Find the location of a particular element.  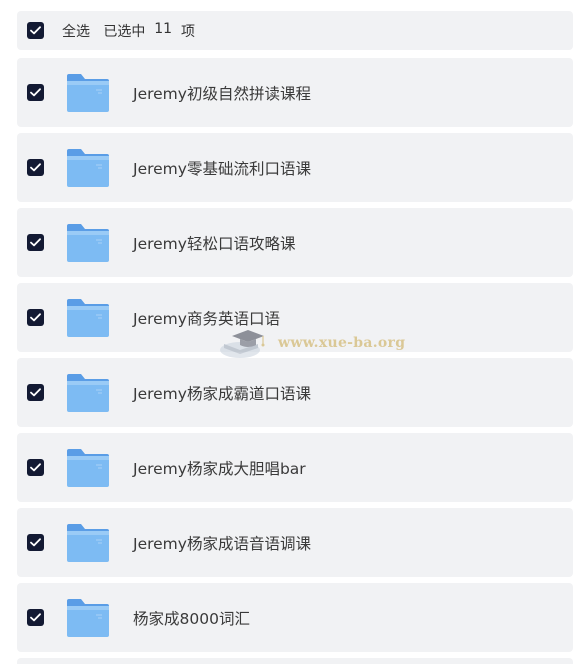

selected-count: 11 is located at coordinates (163, 28).